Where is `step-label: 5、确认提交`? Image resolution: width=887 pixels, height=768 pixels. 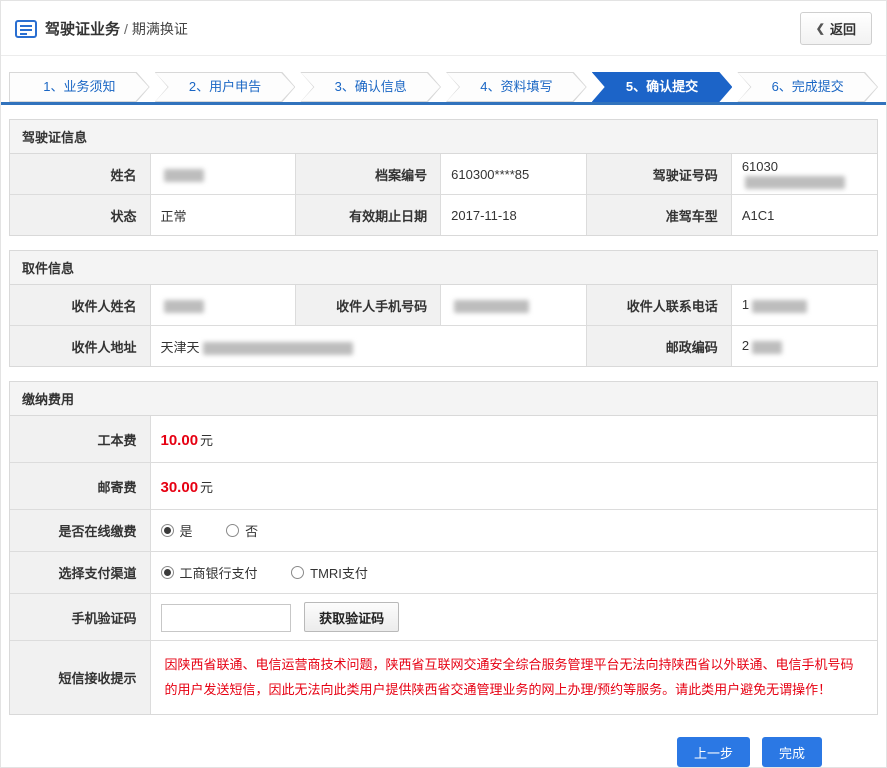 step-label: 5、确认提交 is located at coordinates (662, 86).